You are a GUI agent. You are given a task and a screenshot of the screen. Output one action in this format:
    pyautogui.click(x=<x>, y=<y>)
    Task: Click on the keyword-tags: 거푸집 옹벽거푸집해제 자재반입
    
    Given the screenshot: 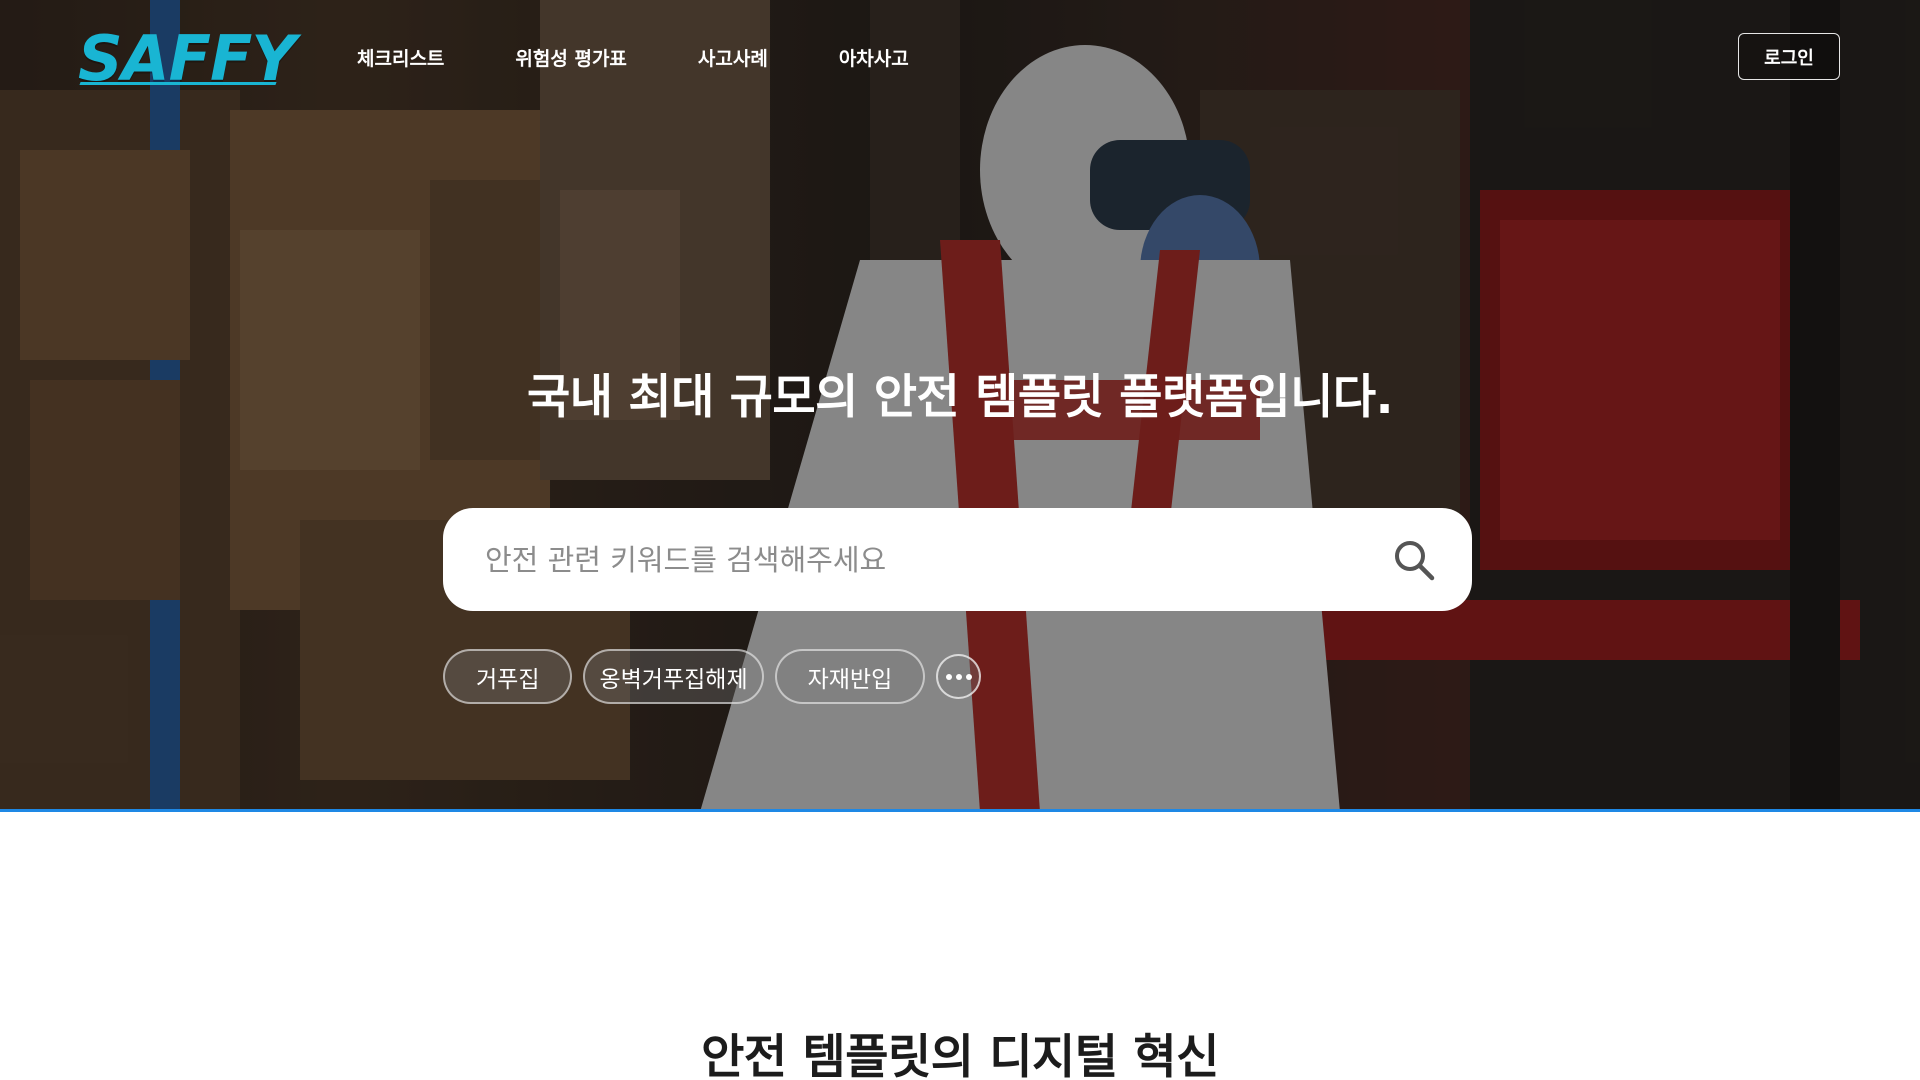 What is the action you would take?
    pyautogui.click(x=712, y=676)
    